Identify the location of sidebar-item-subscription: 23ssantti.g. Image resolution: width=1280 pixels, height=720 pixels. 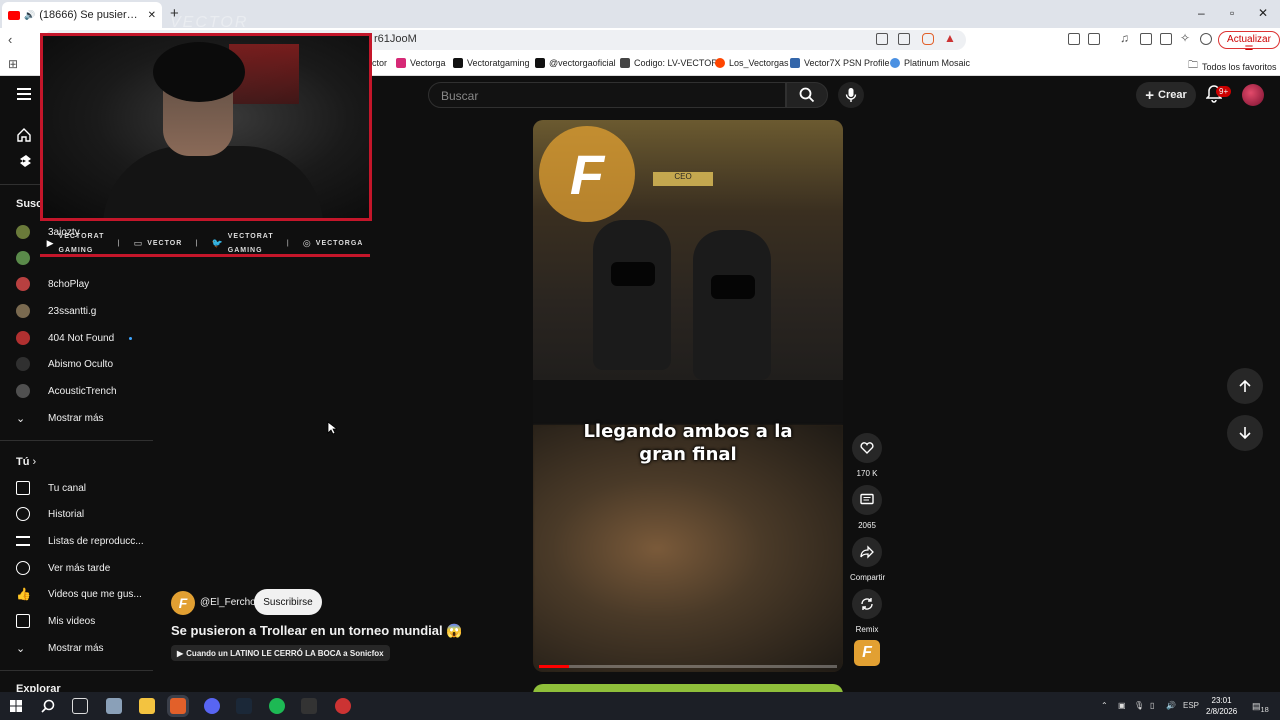
(56, 311).